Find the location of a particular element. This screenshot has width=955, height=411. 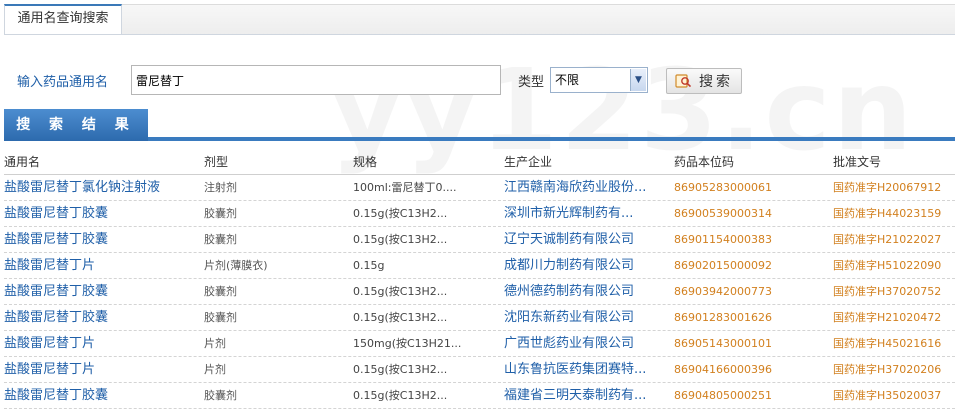

col-header-dosage-form: 剂型 is located at coordinates (216, 162).